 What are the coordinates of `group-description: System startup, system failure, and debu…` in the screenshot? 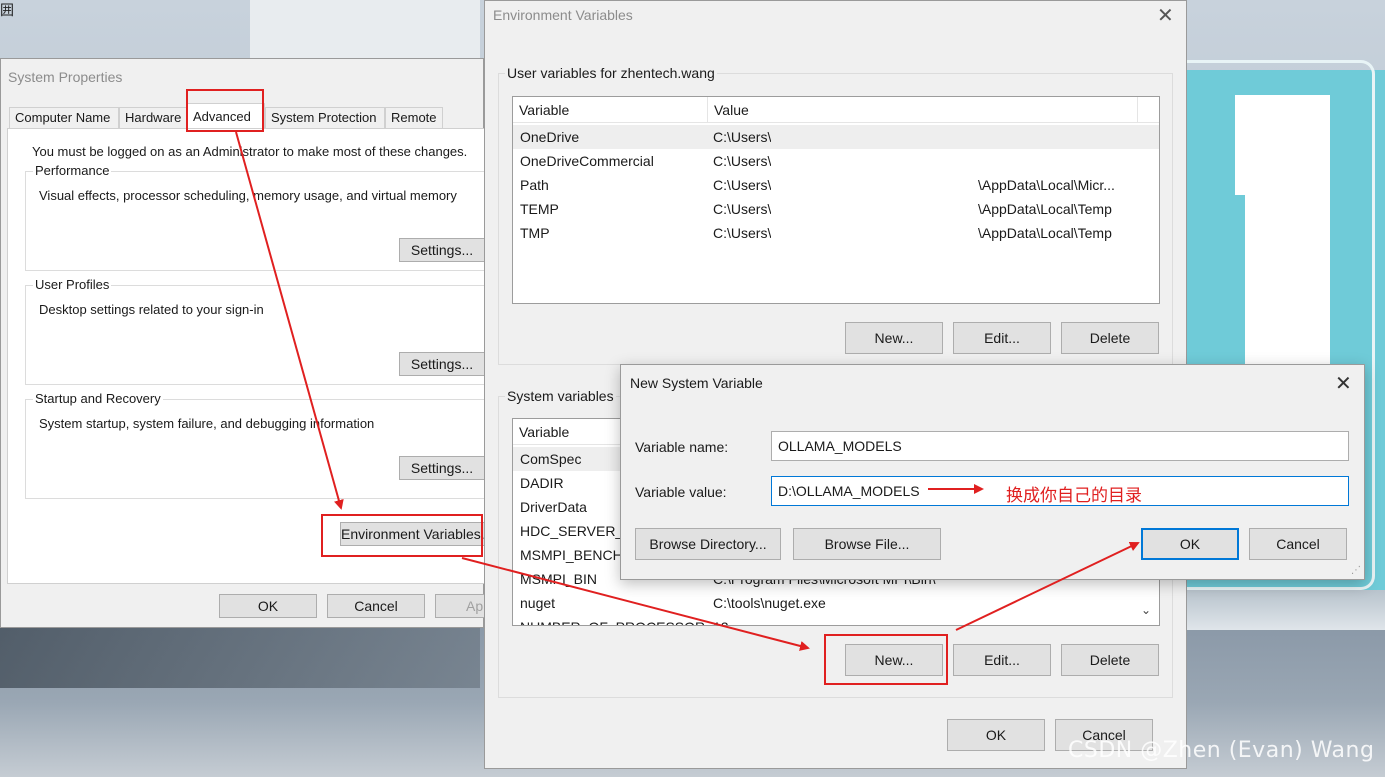 It's located at (207, 423).